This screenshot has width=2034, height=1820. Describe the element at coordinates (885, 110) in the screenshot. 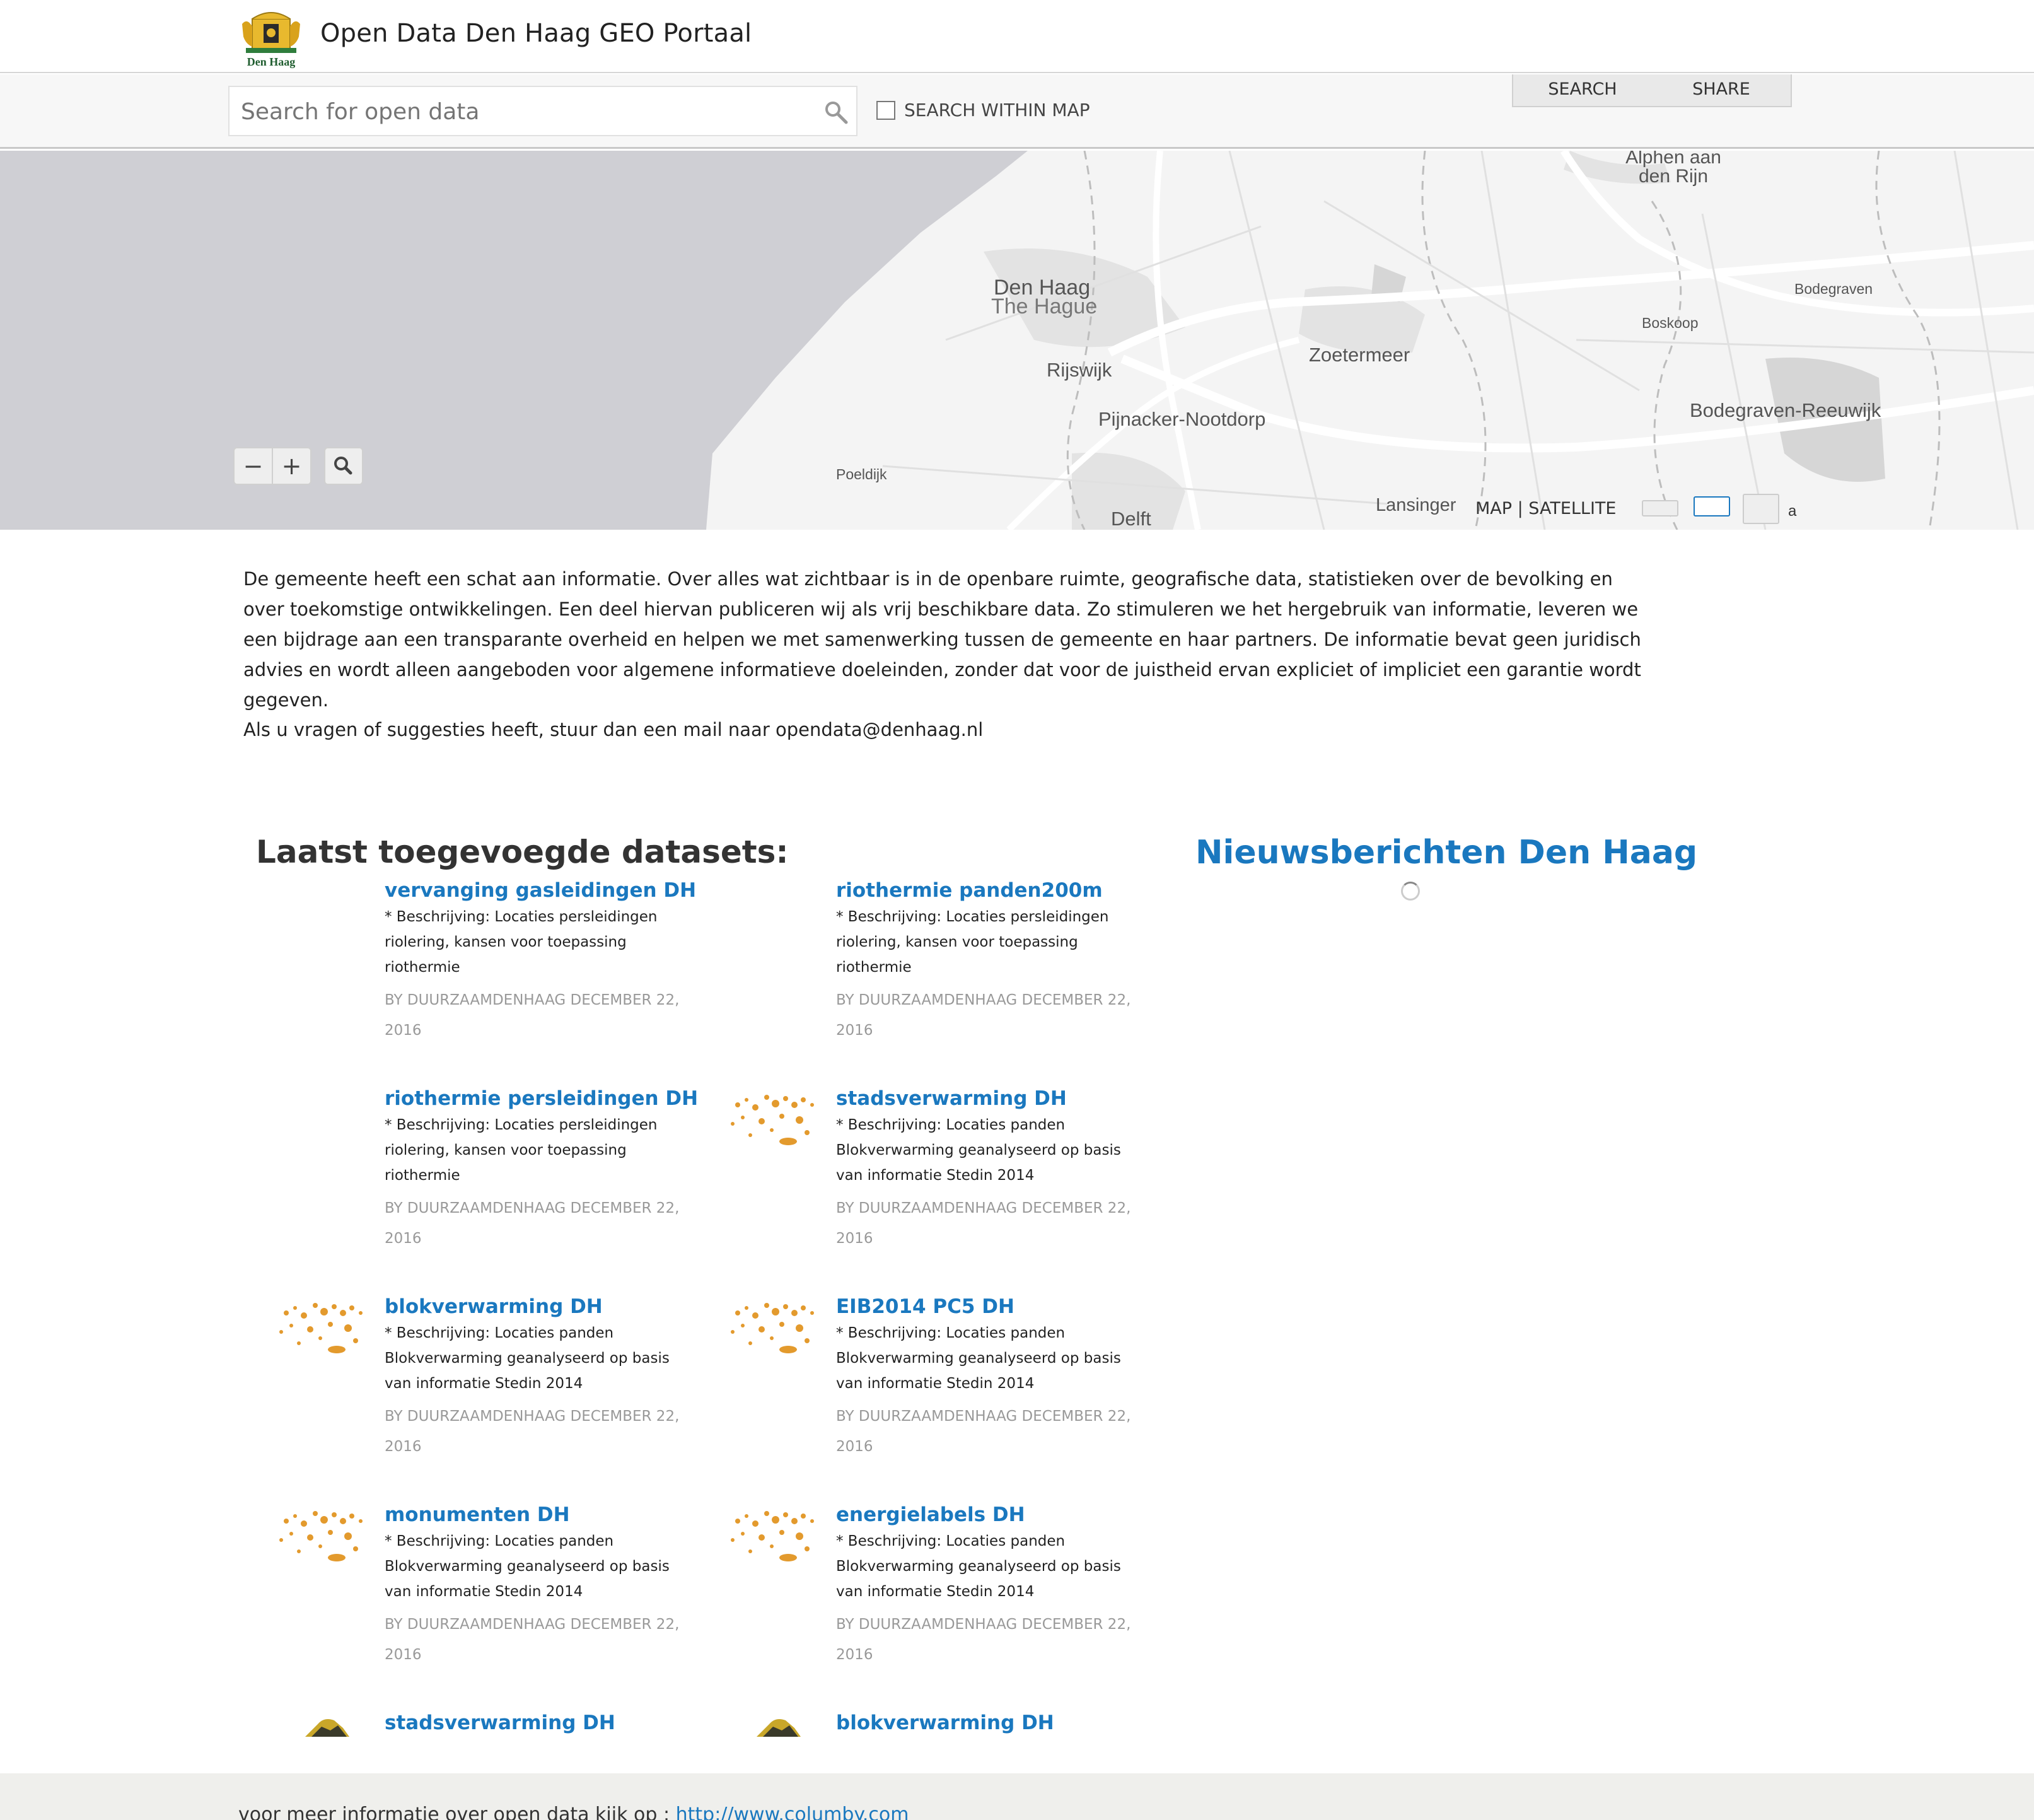

I see `search-within-map-checkbox` at that location.